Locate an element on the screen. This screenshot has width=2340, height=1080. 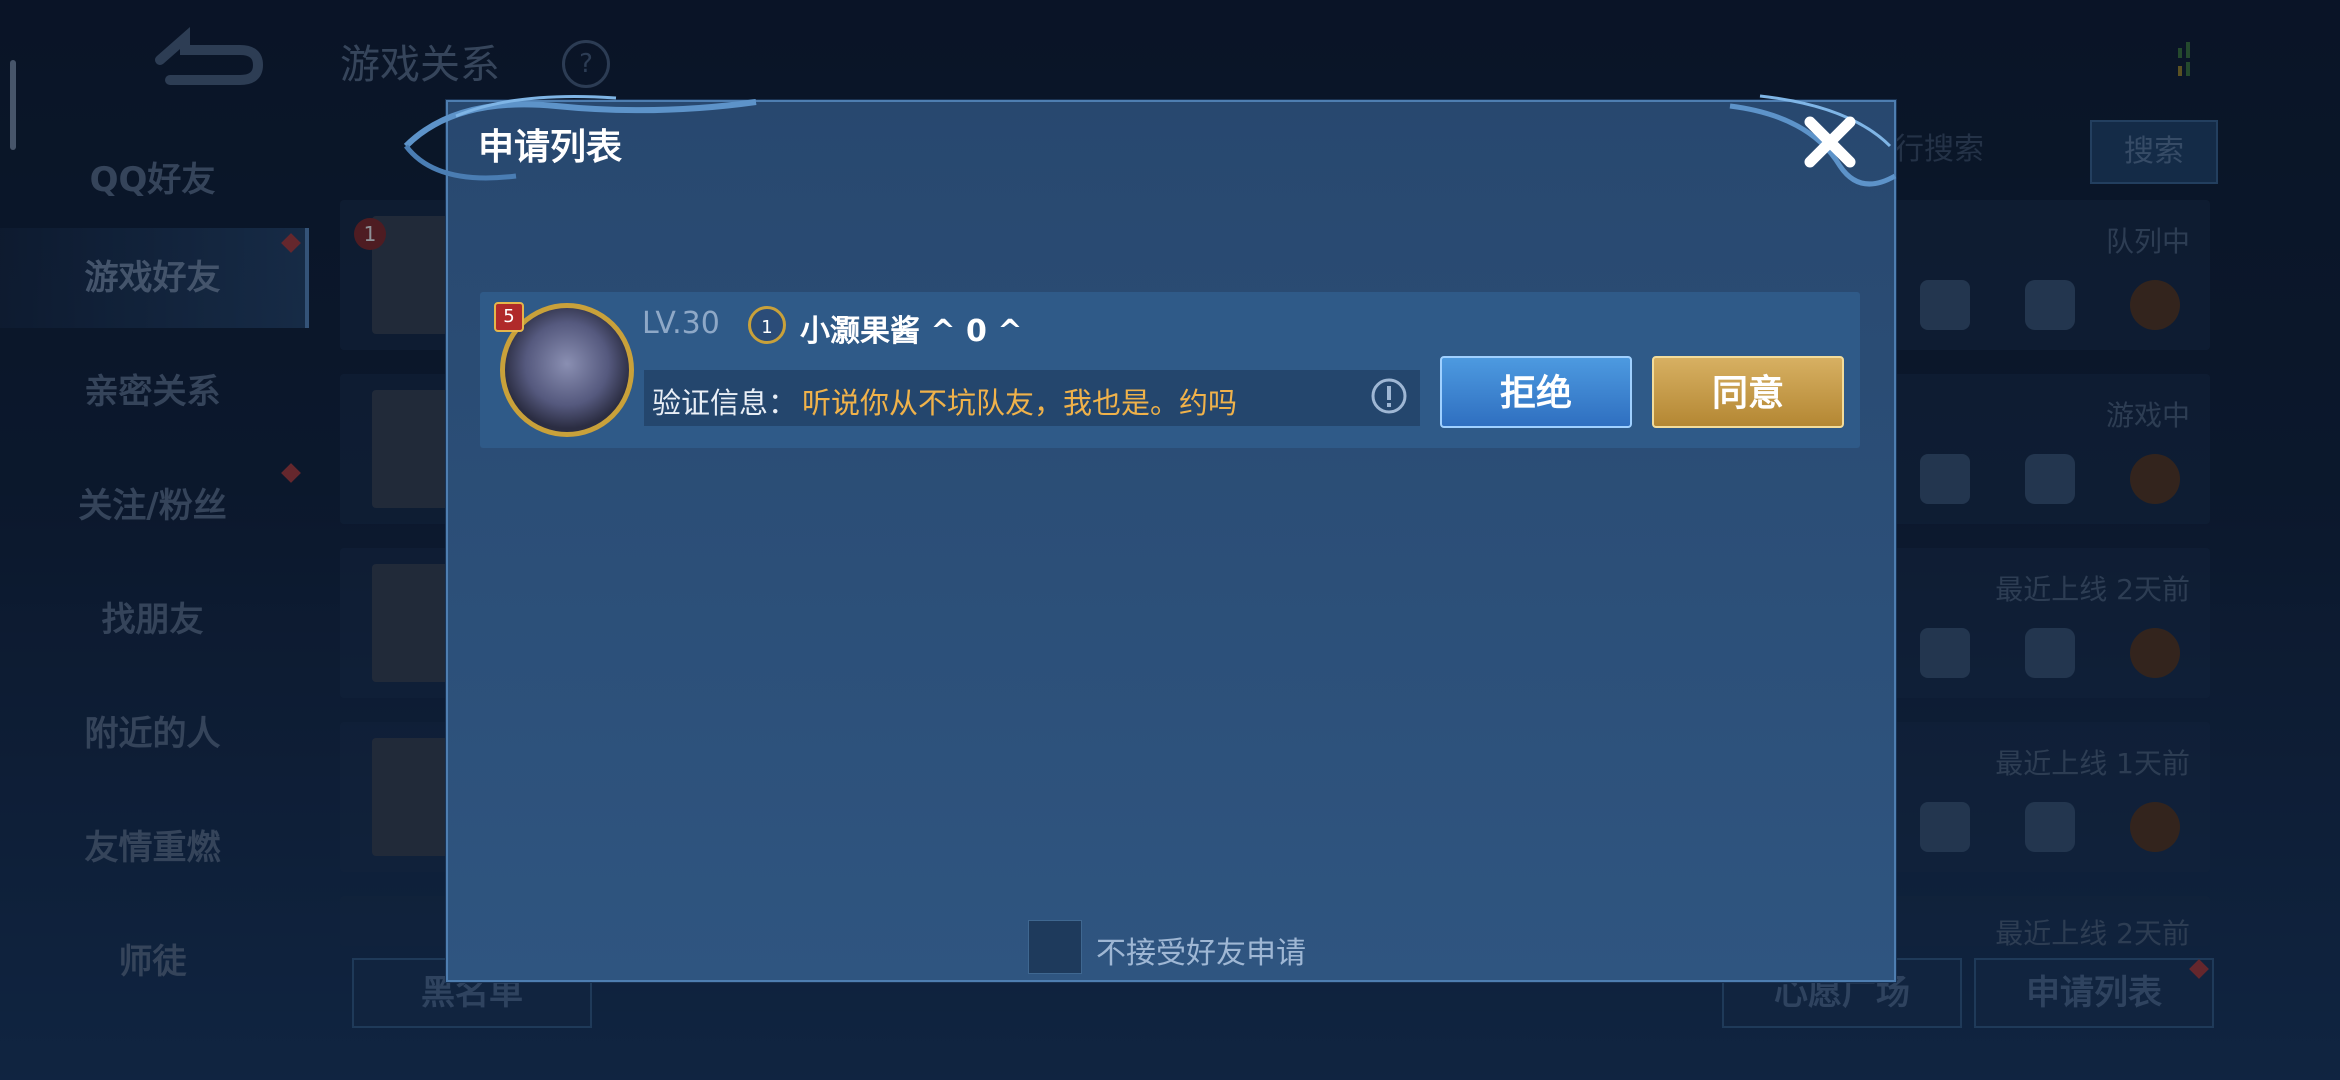
report-icon is located at coordinates (1389, 396).